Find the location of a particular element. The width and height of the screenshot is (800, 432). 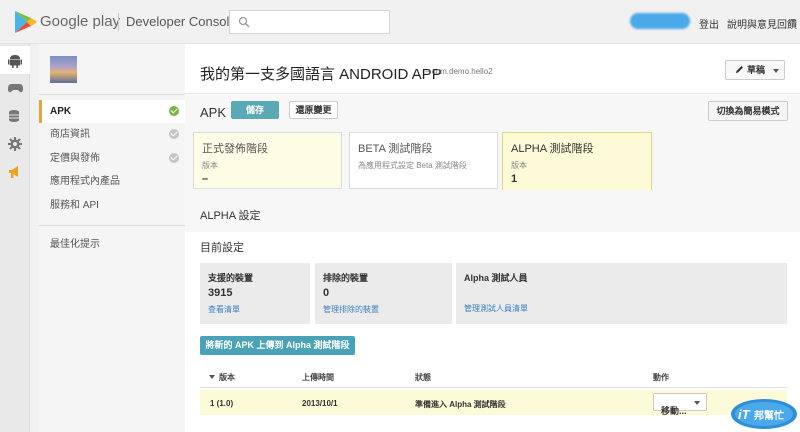

cell-uploaded: 2013/10/1 is located at coordinates (320, 403).